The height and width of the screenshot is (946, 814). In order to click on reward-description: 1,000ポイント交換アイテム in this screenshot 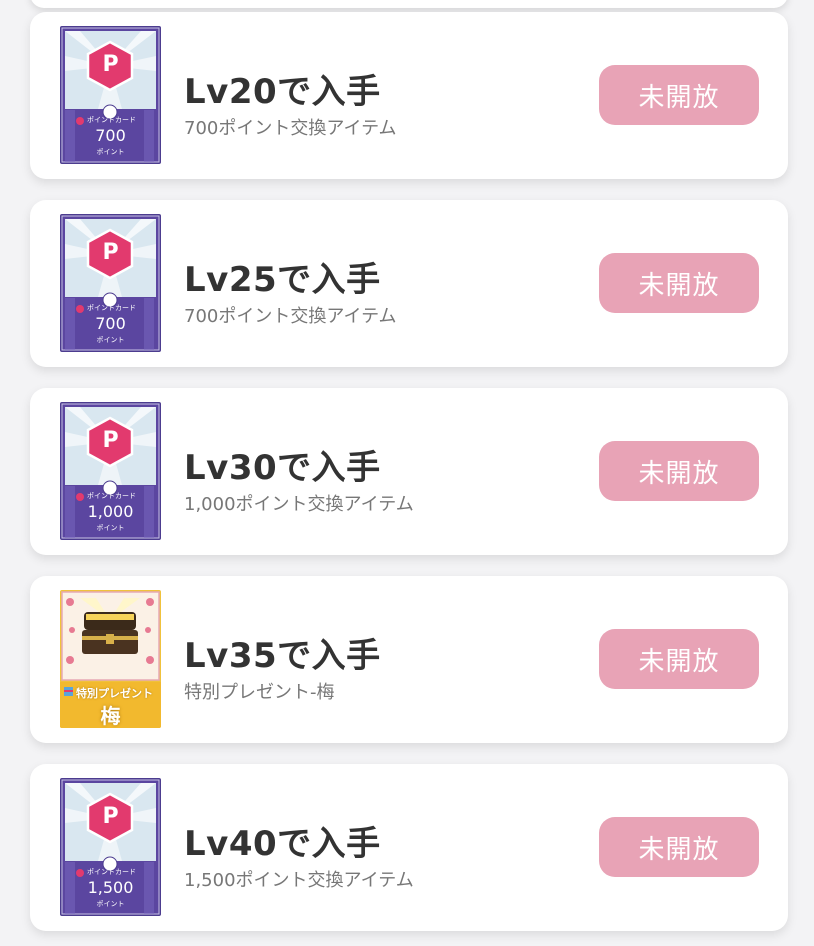, I will do `click(299, 504)`.